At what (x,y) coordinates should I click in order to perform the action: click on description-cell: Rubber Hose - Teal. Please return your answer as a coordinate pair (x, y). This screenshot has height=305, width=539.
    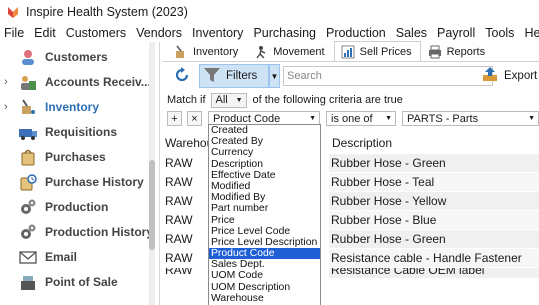
    Looking at the image, I should click on (434, 182).